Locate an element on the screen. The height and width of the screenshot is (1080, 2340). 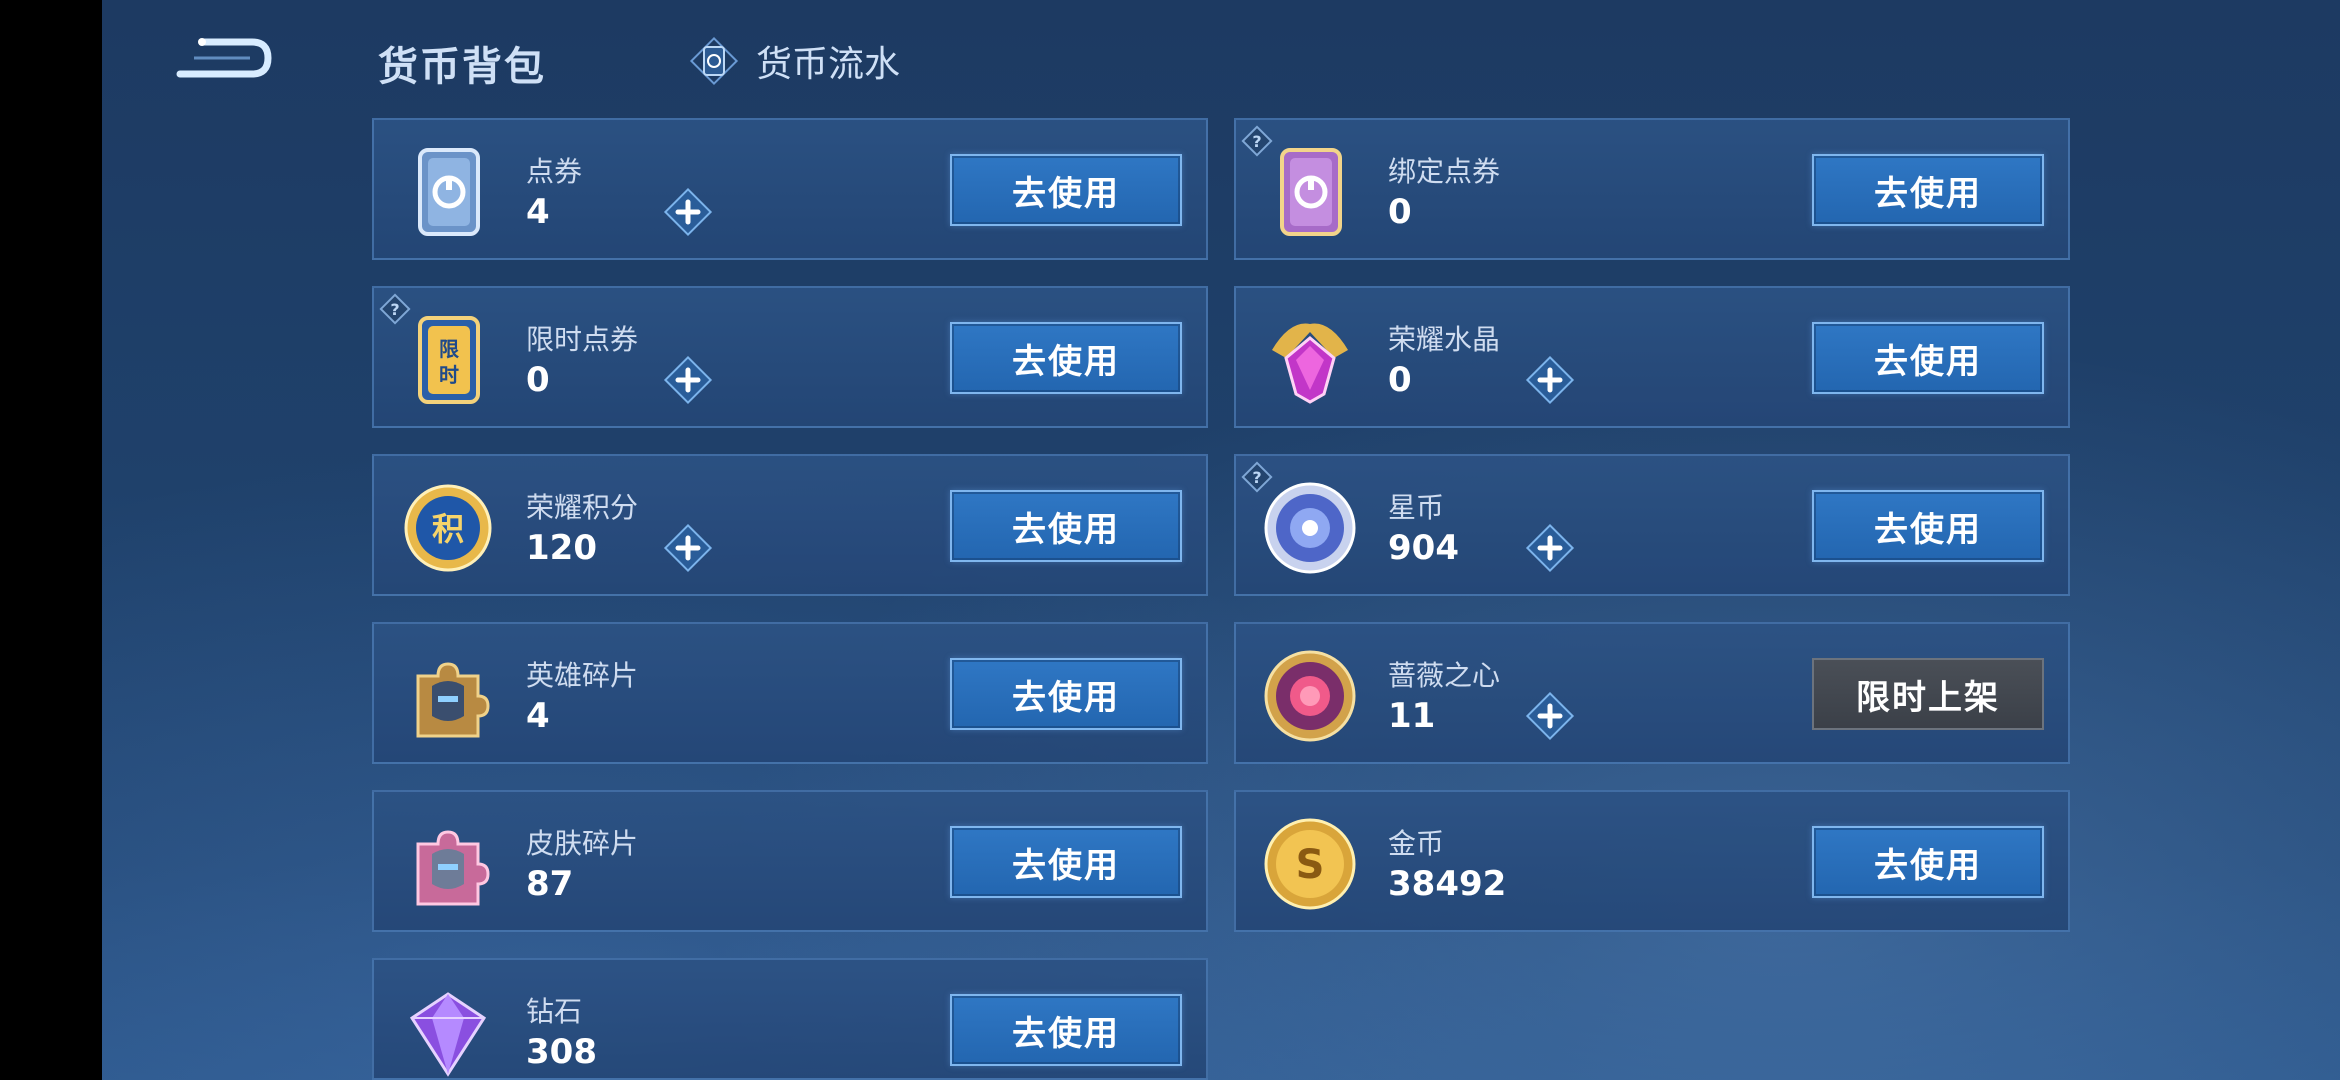
gold-coin-icon: S is located at coordinates (1310, 864).